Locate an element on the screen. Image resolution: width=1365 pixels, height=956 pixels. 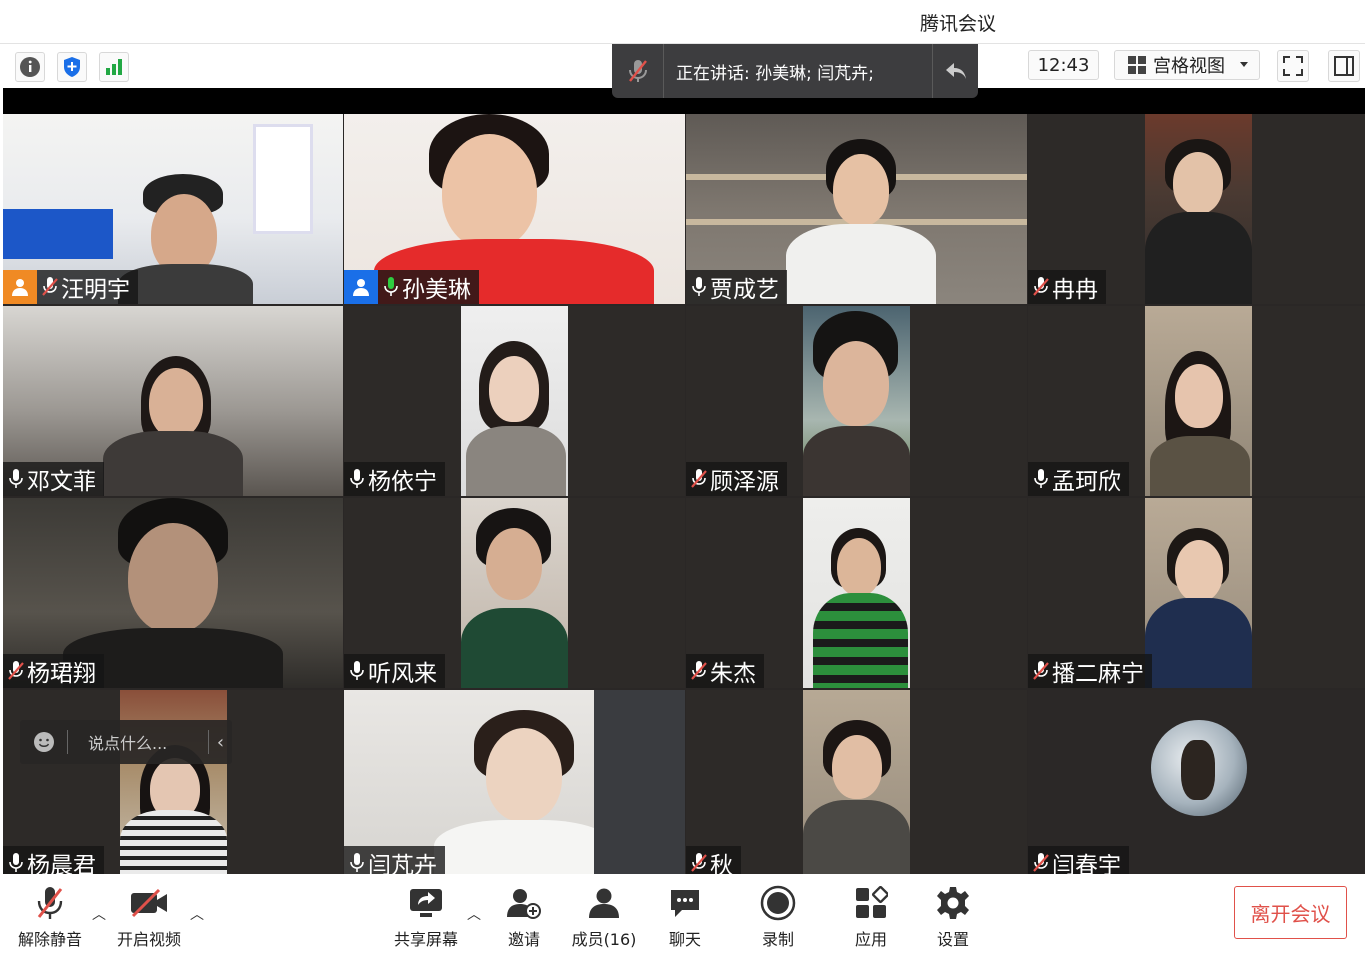
view-mode-label: 宫格视图 is located at coordinates (1189, 66).